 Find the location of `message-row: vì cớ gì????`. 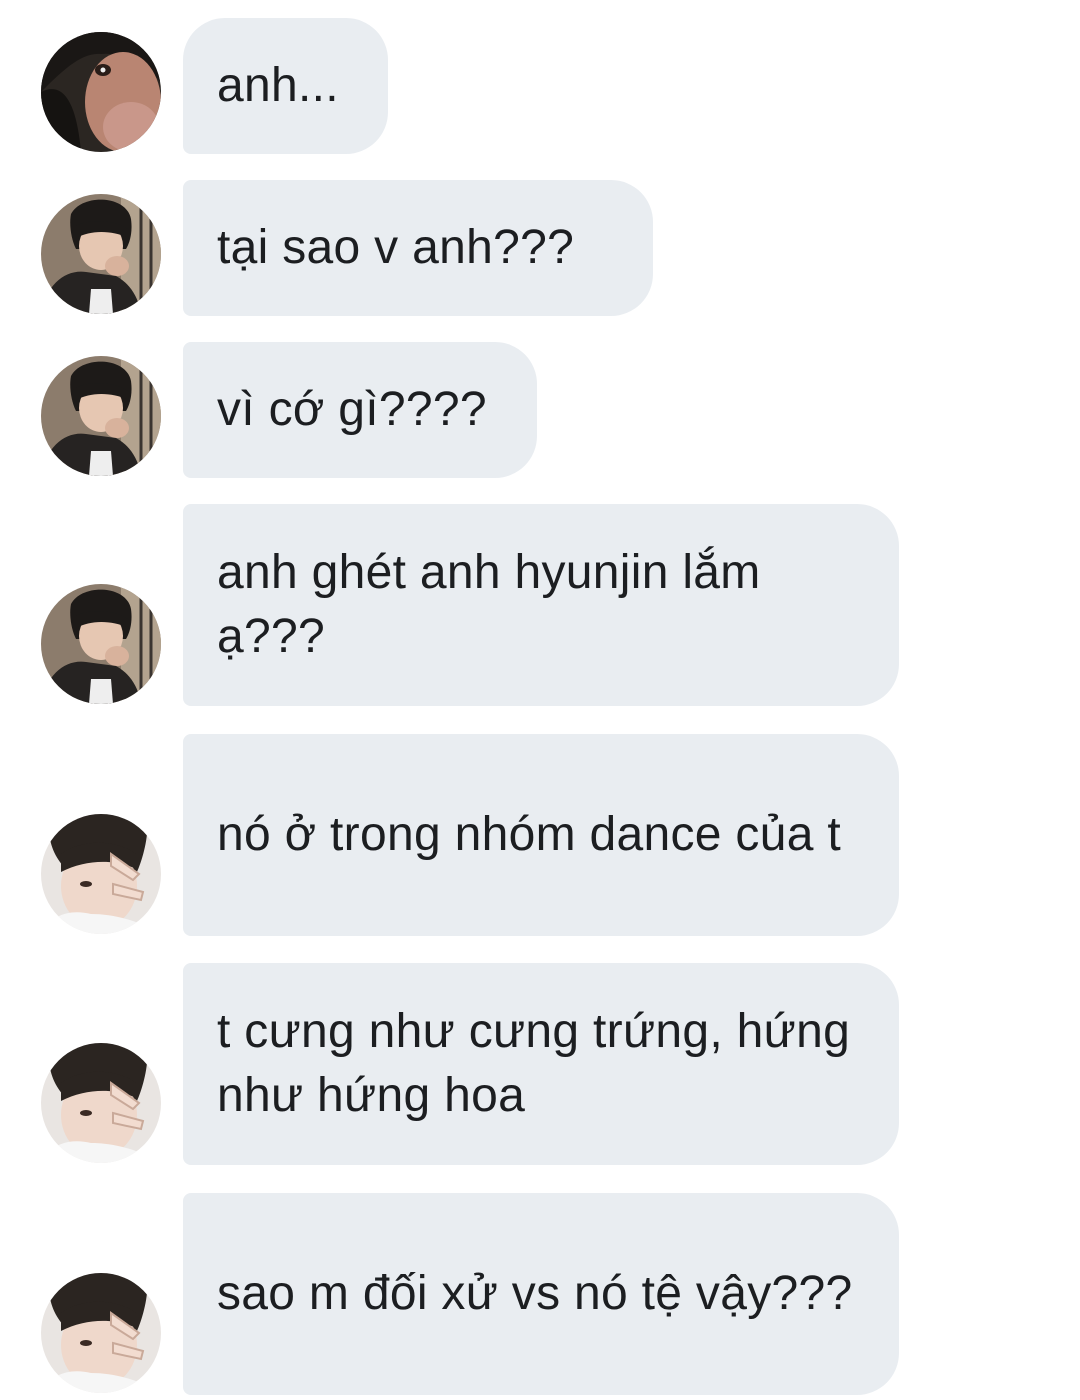

message-row: vì cớ gì???? is located at coordinates (540, 410).